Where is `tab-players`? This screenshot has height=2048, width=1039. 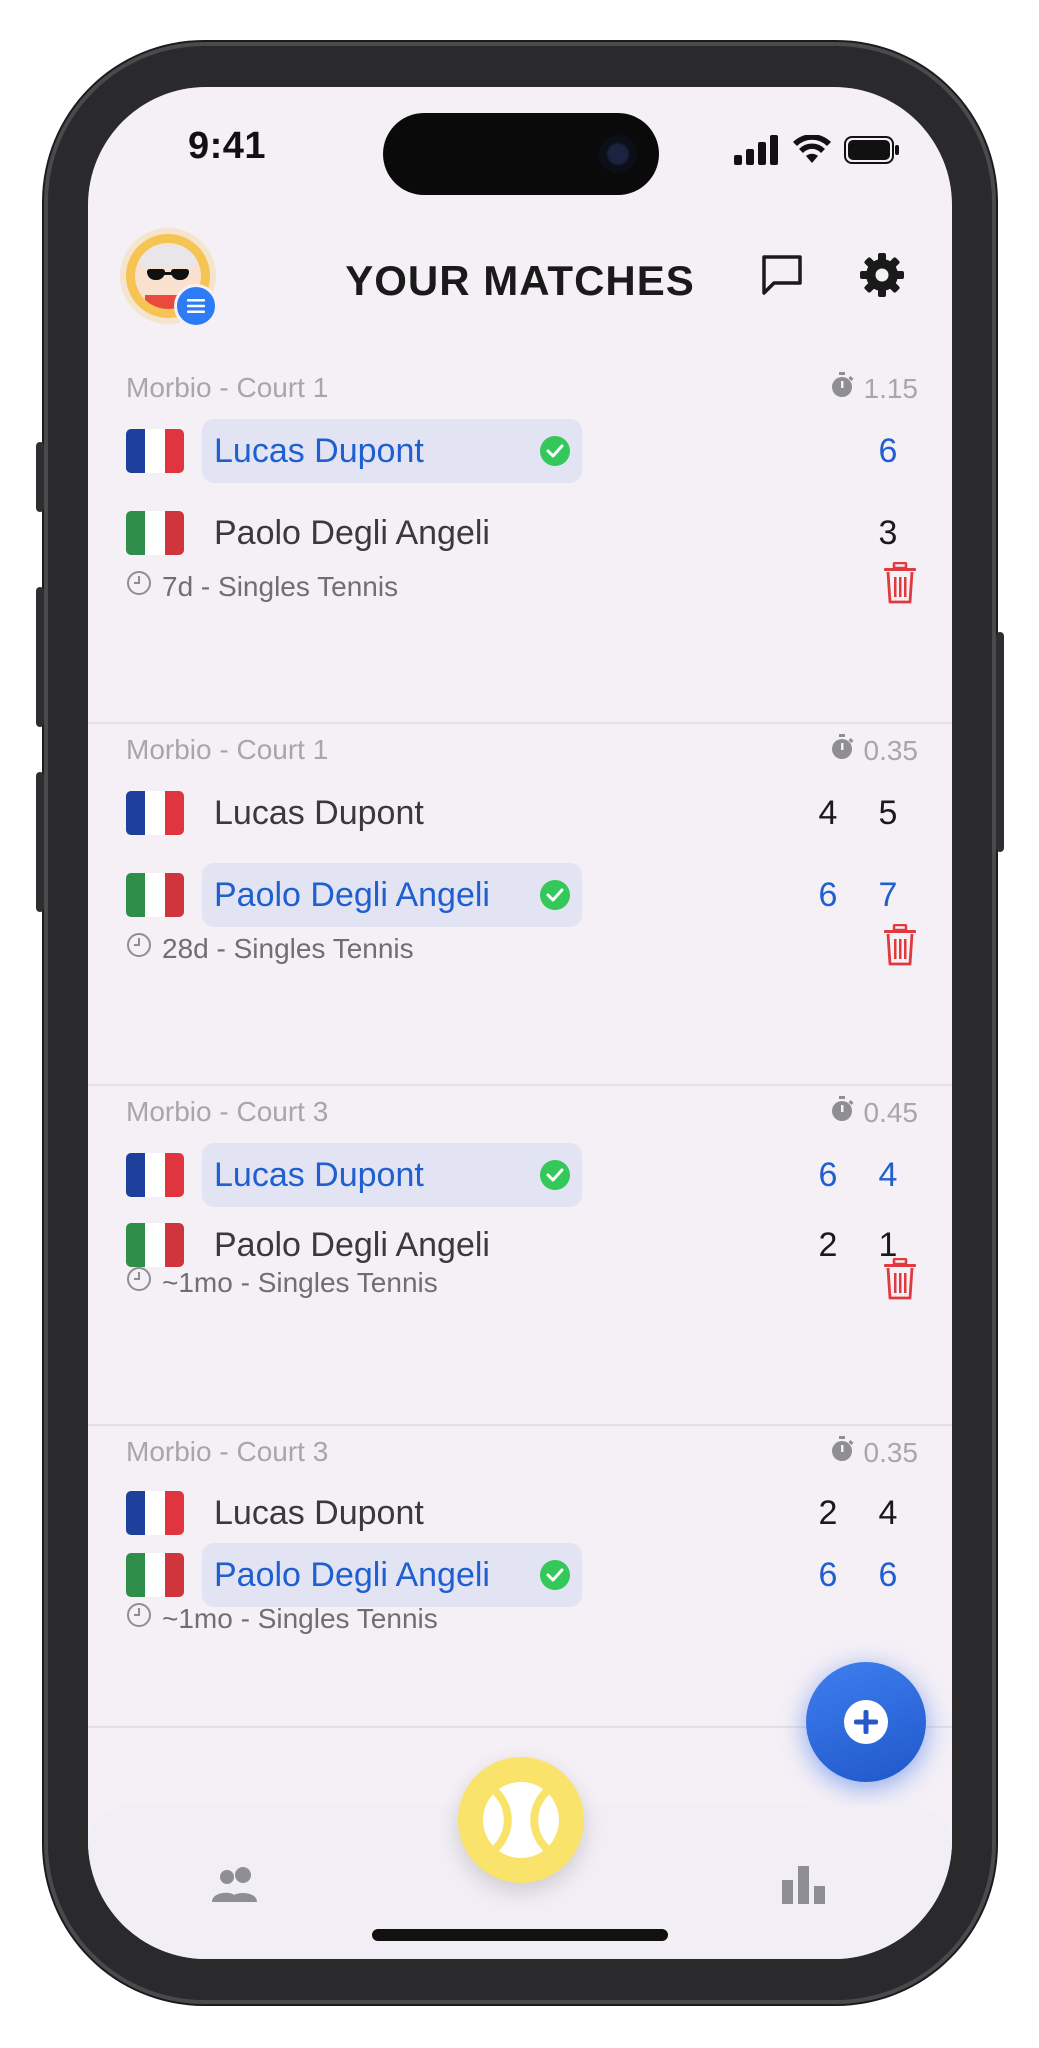 tab-players is located at coordinates (236, 1884).